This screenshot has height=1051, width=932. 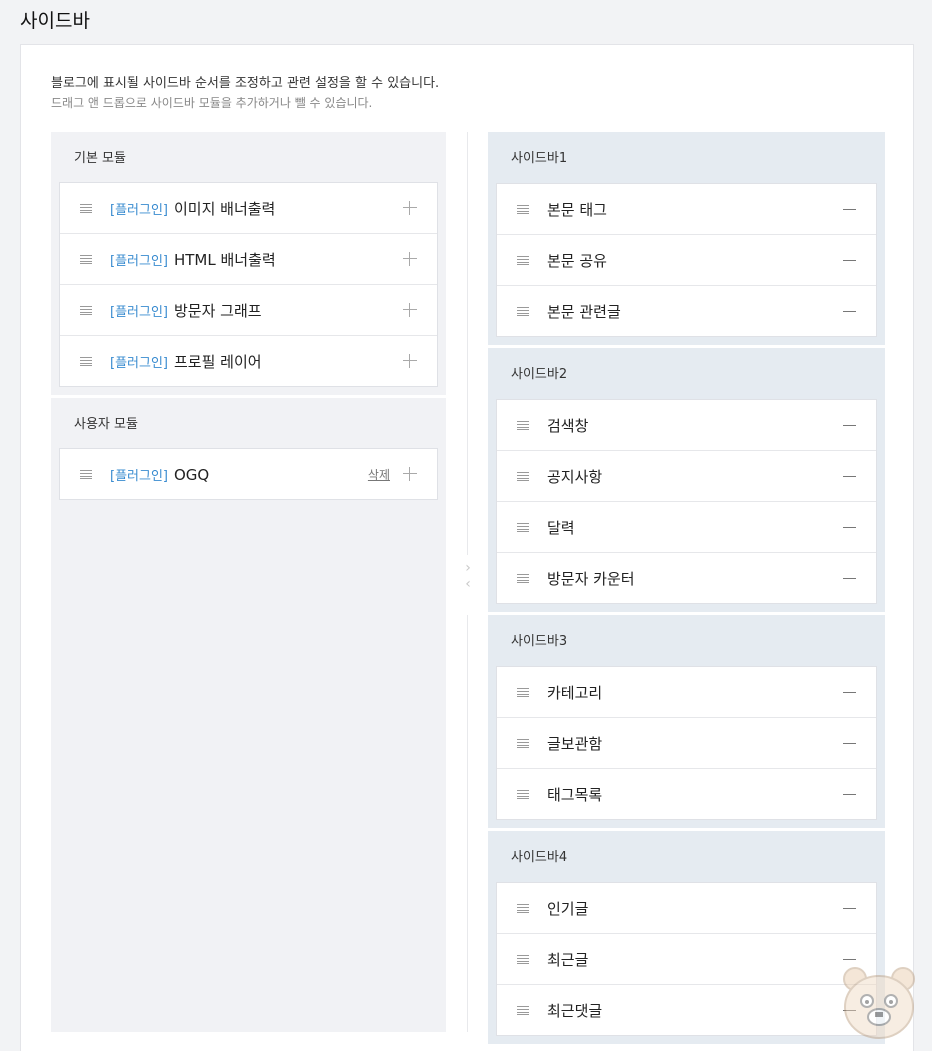 What do you see at coordinates (591, 578) in the screenshot?
I see `module-label: 방문자 카운터` at bounding box center [591, 578].